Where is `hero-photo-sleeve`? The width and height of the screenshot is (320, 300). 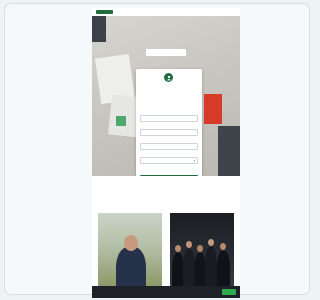
hero-photo-sleeve is located at coordinates (229, 151).